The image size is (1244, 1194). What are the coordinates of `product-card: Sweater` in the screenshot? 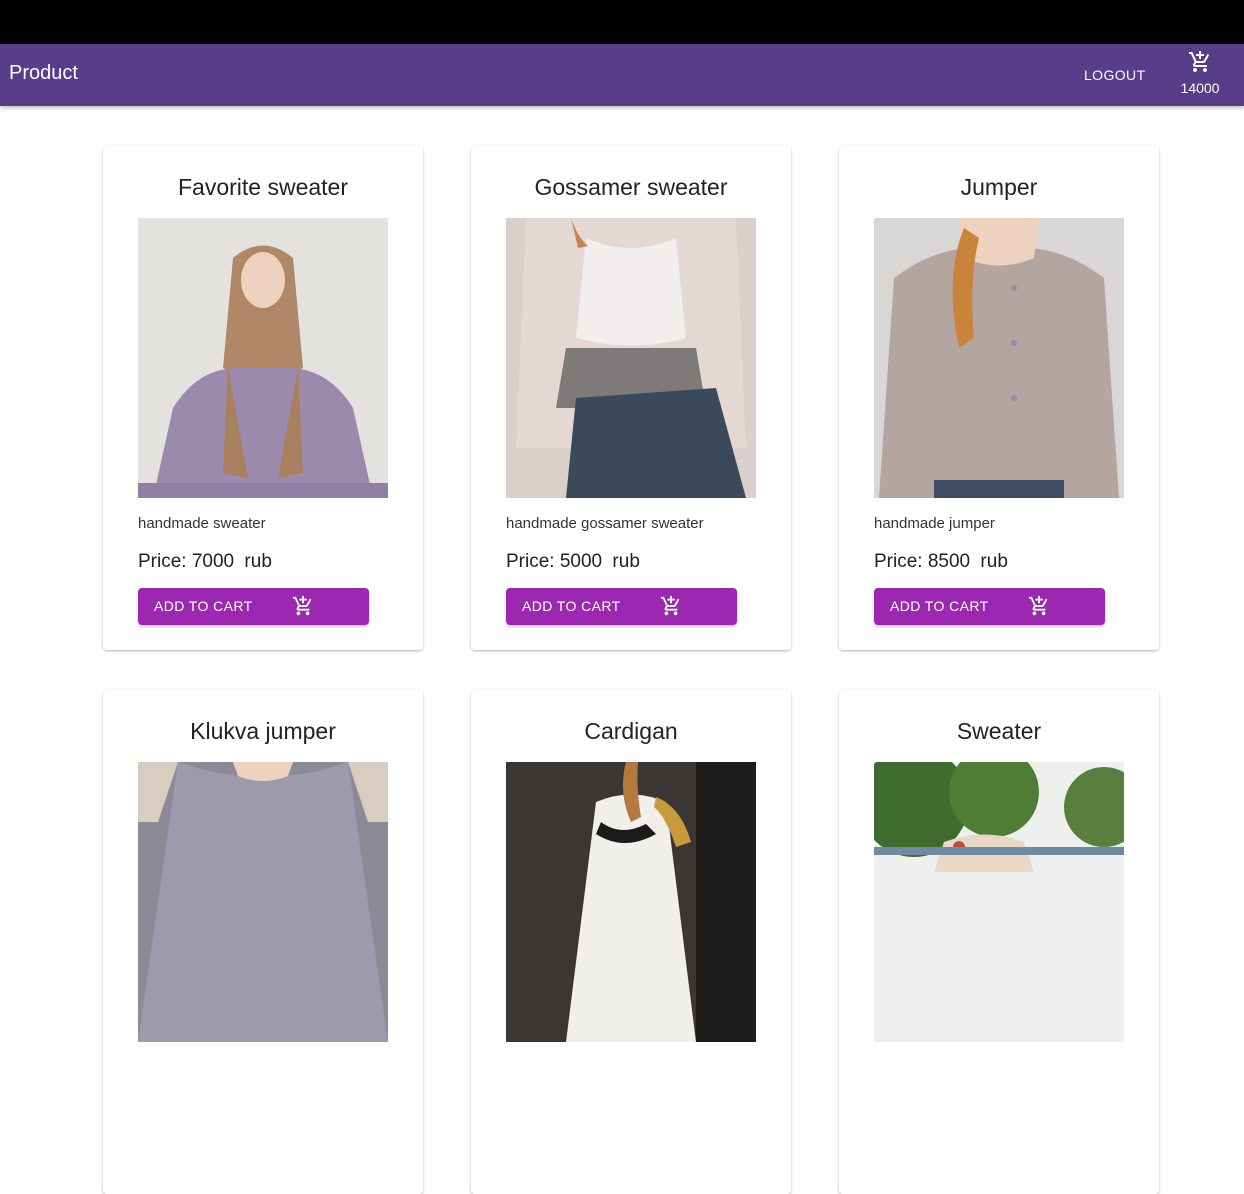 It's located at (999, 942).